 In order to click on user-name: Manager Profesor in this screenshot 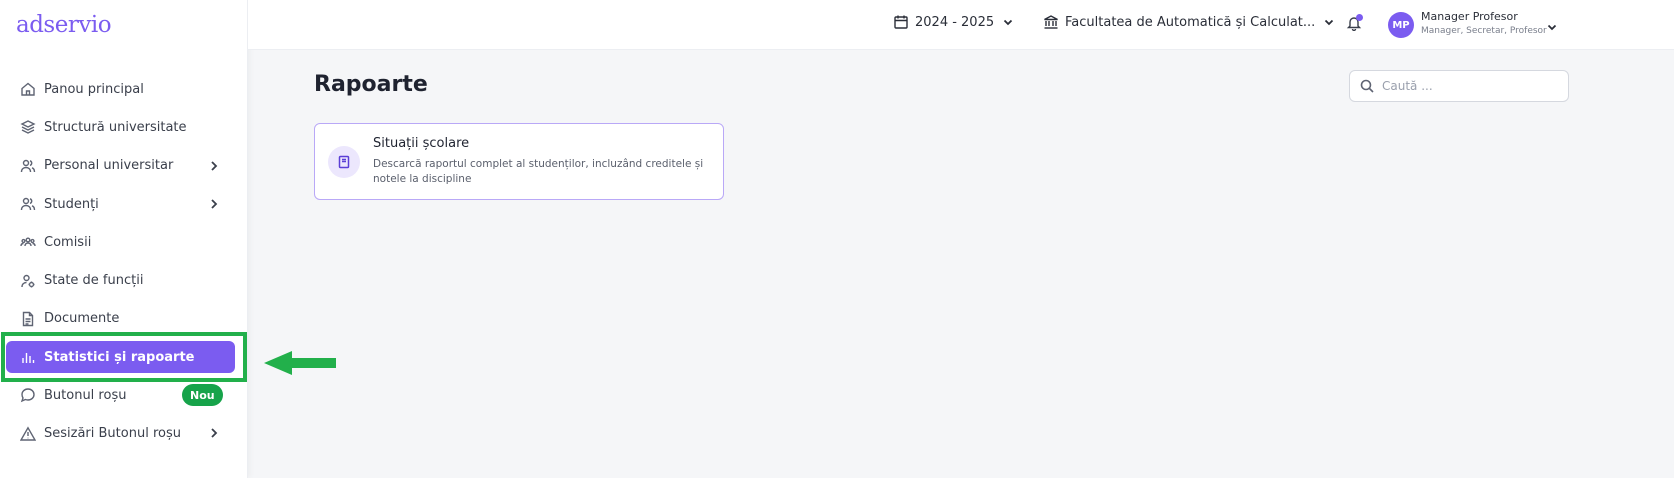, I will do `click(1469, 16)`.